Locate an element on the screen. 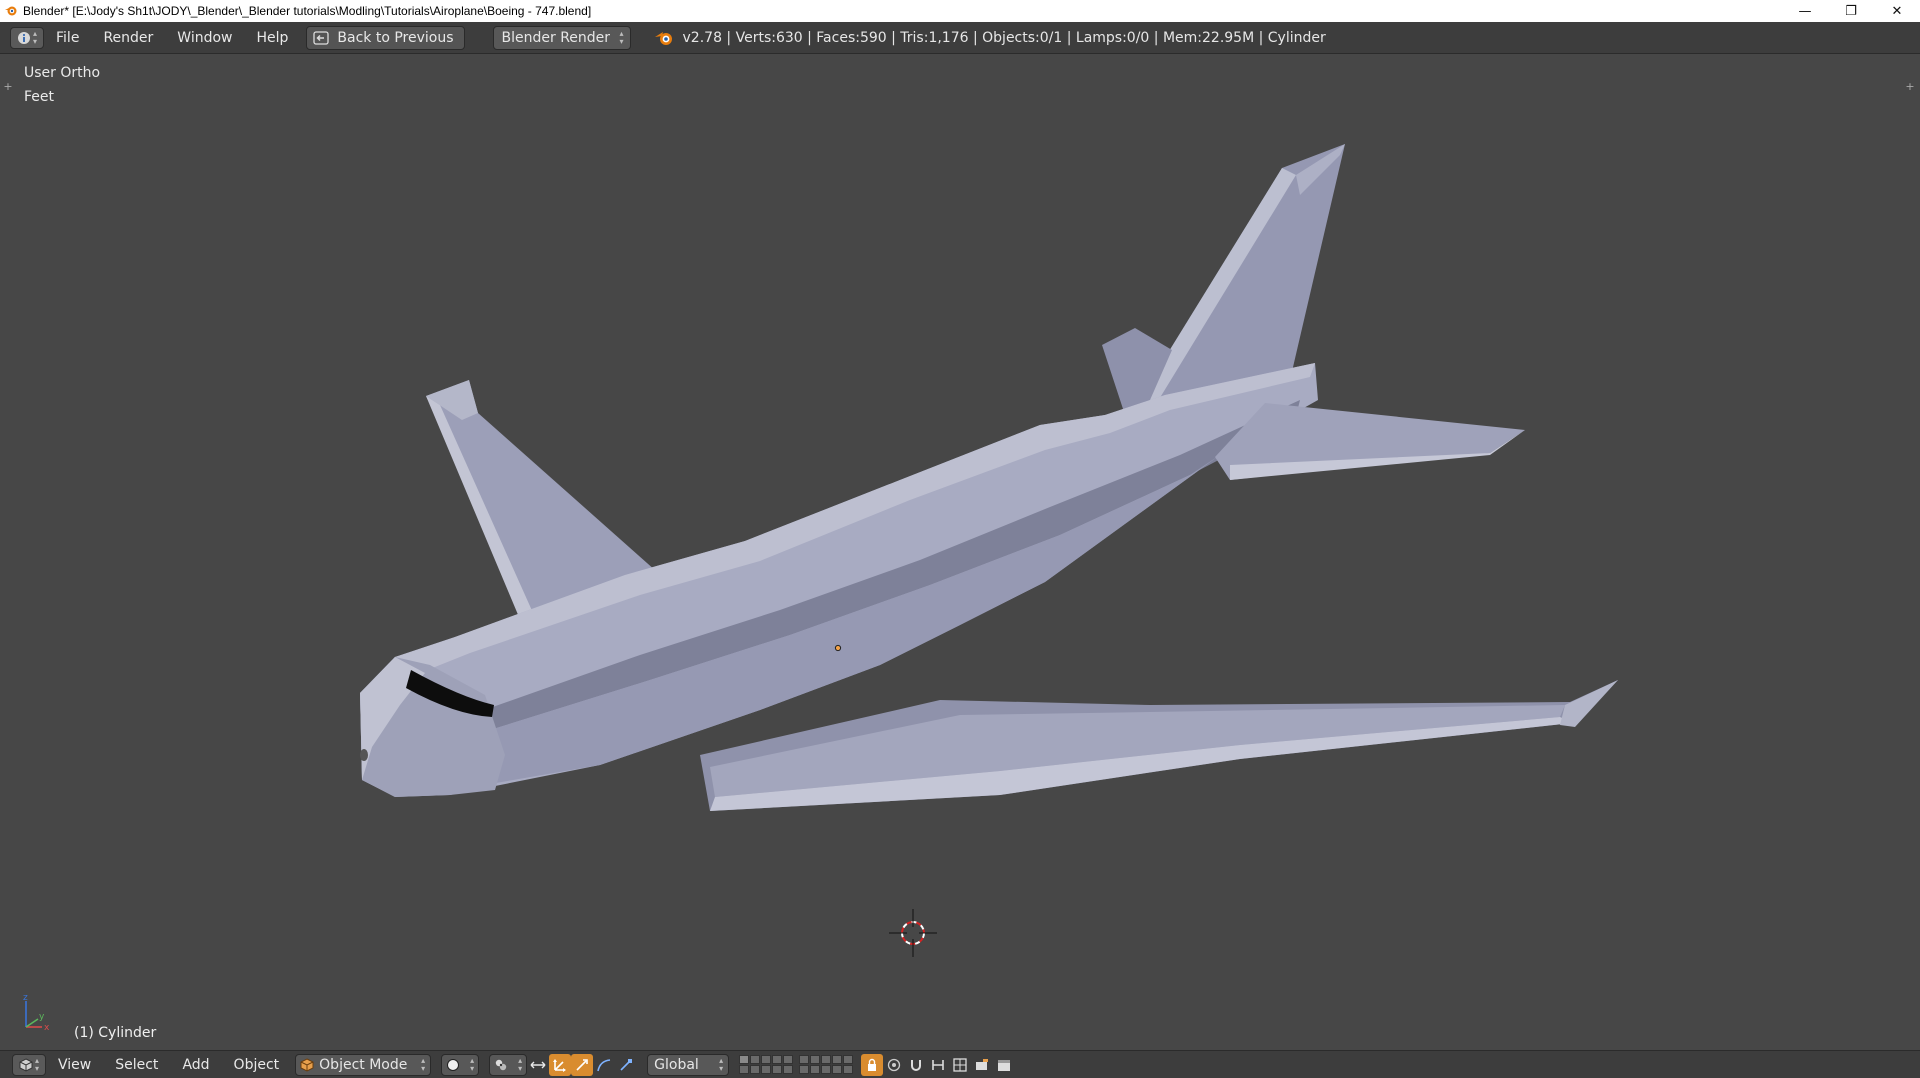 This screenshot has height=1078, width=1920. scale-tool is located at coordinates (604, 1065).